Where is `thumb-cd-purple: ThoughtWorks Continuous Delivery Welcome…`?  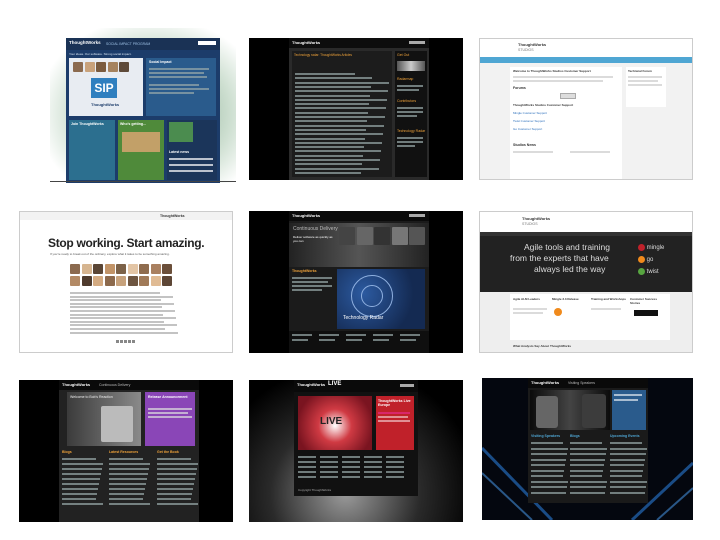 thumb-cd-purple: ThoughtWorks Continuous Delivery Welcome… is located at coordinates (126, 451).